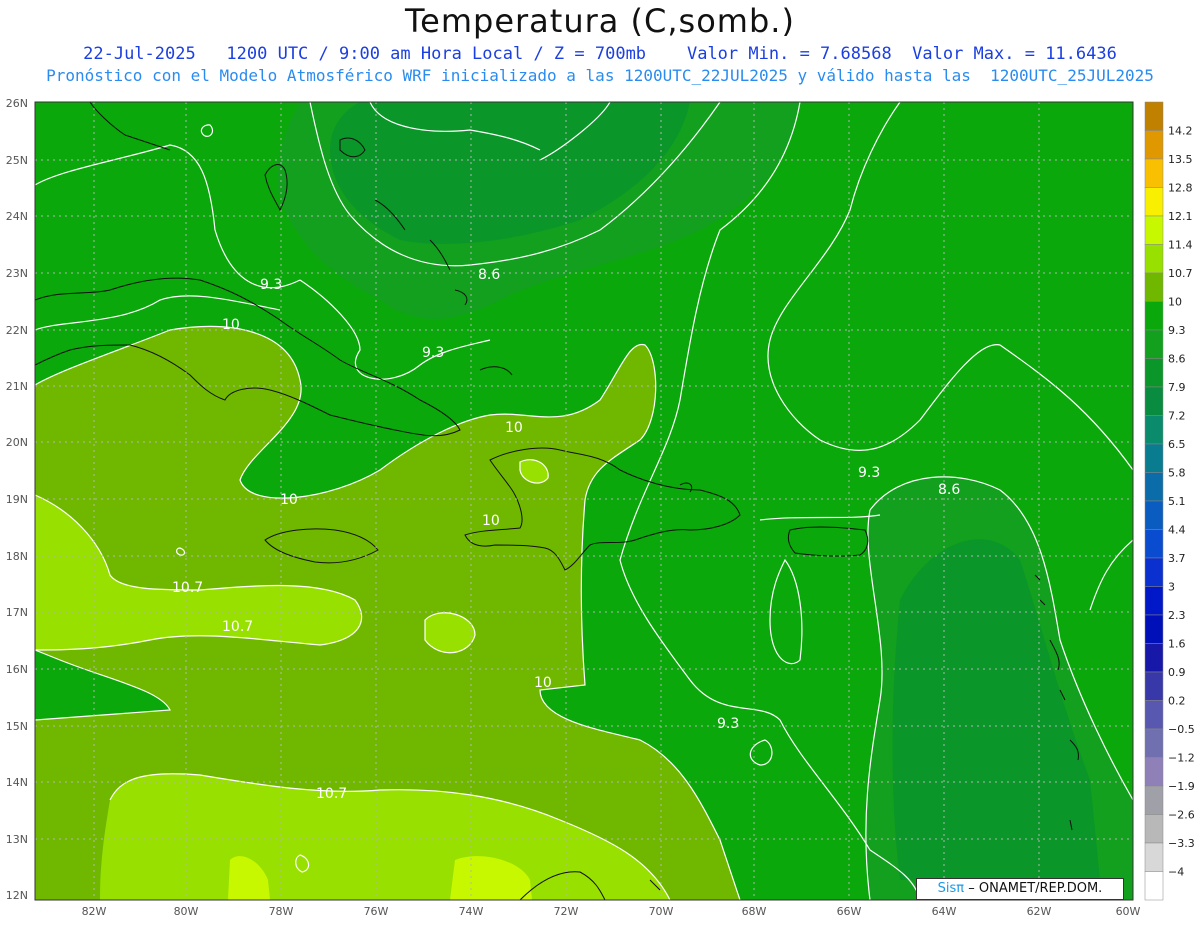 The height and width of the screenshot is (927, 1200). What do you see at coordinates (17, 160) in the screenshot?
I see `lat-label: 25N` at bounding box center [17, 160].